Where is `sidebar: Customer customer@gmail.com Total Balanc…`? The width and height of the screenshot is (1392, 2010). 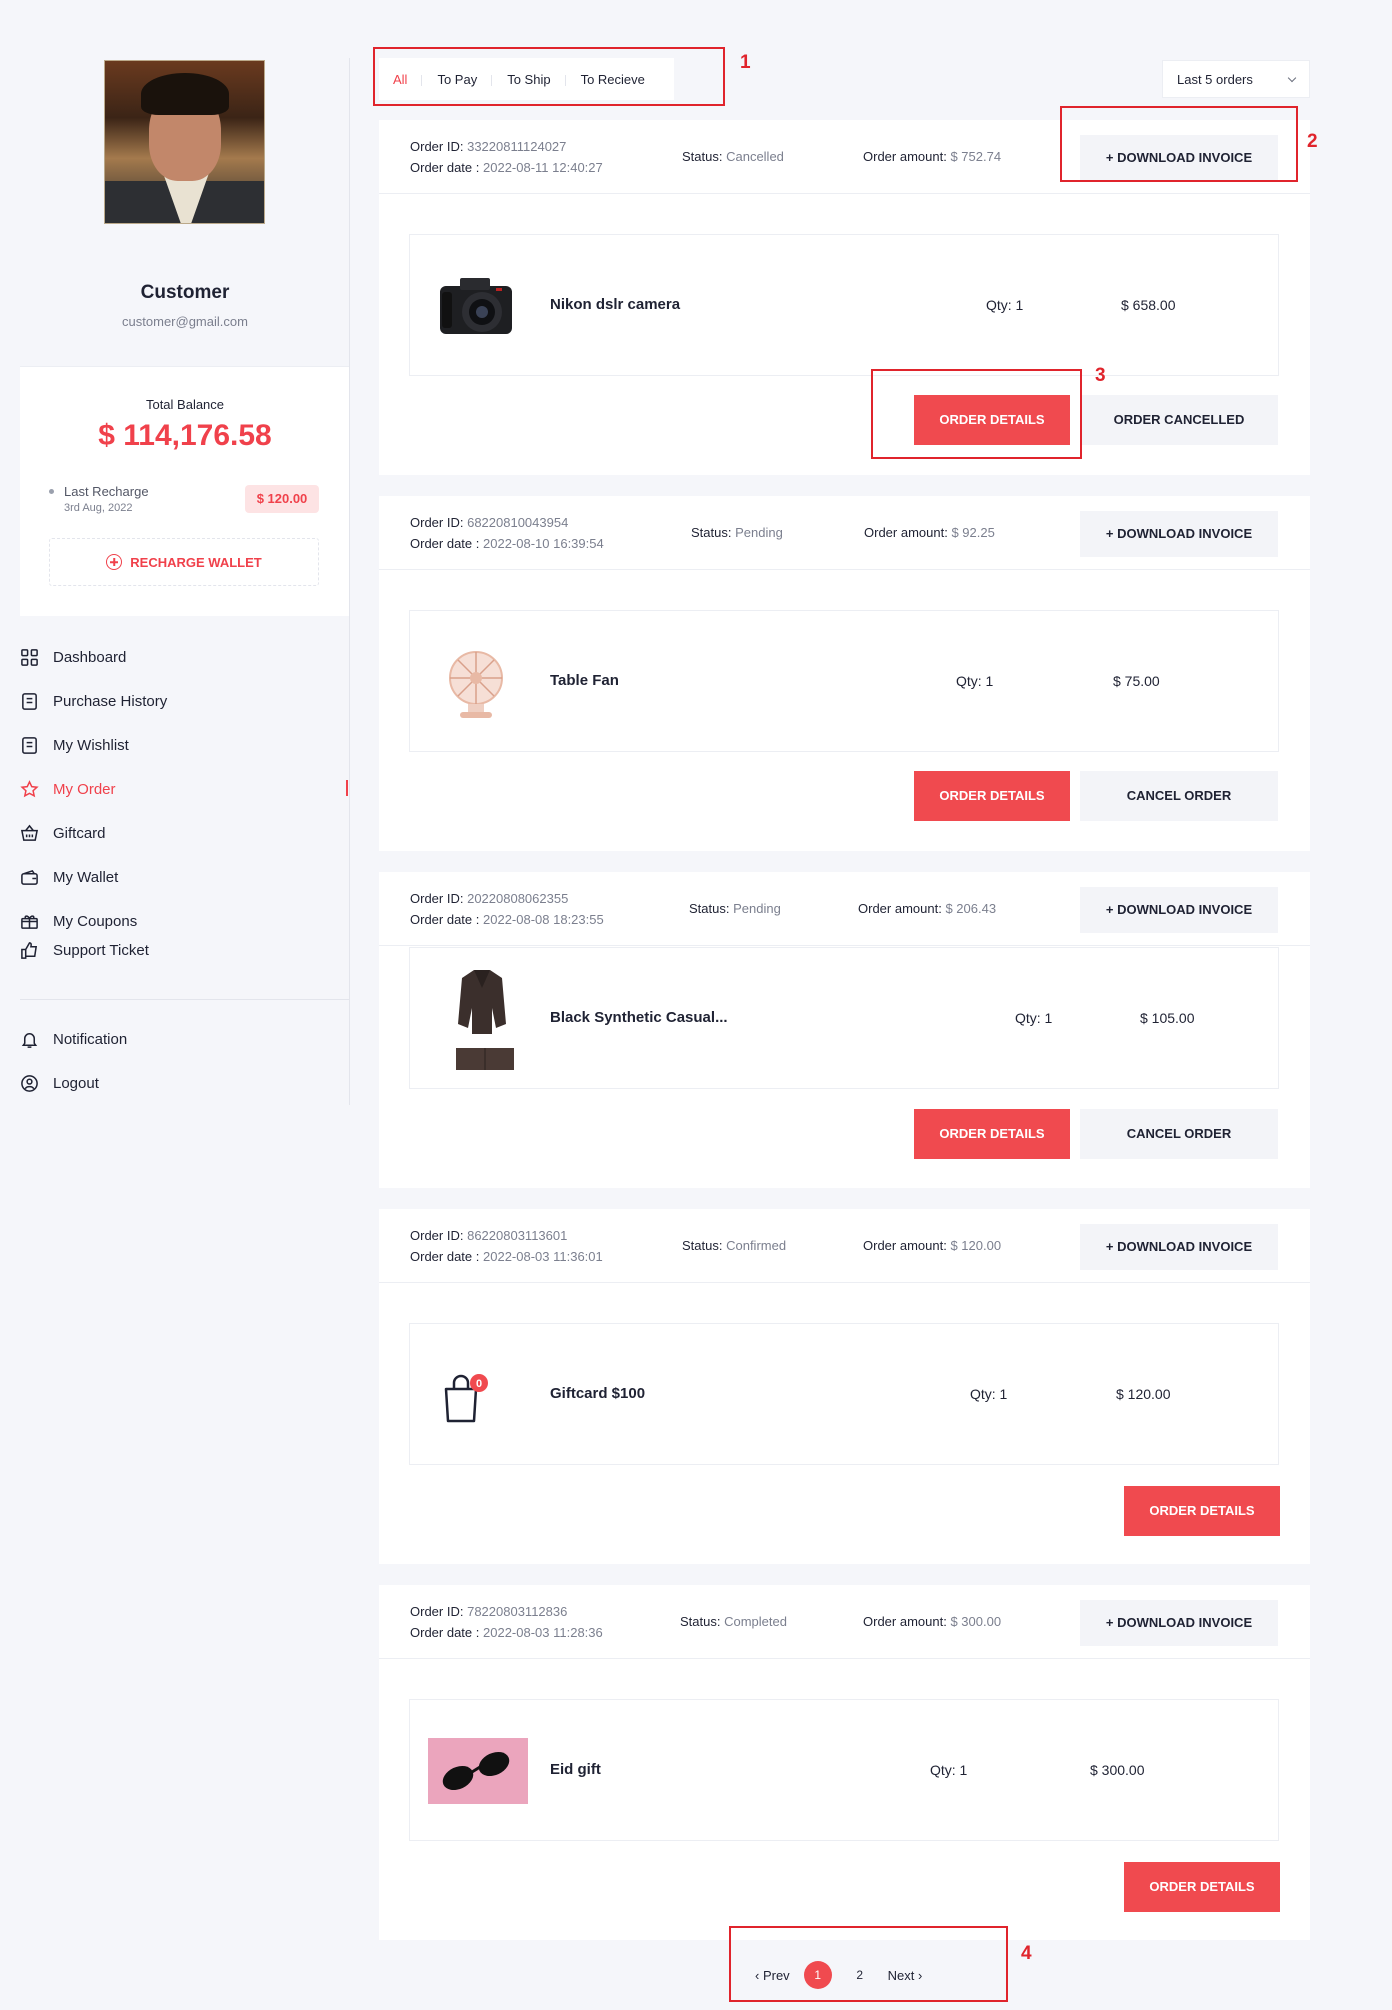 sidebar: Customer customer@gmail.com Total Balanc… is located at coordinates (185, 552).